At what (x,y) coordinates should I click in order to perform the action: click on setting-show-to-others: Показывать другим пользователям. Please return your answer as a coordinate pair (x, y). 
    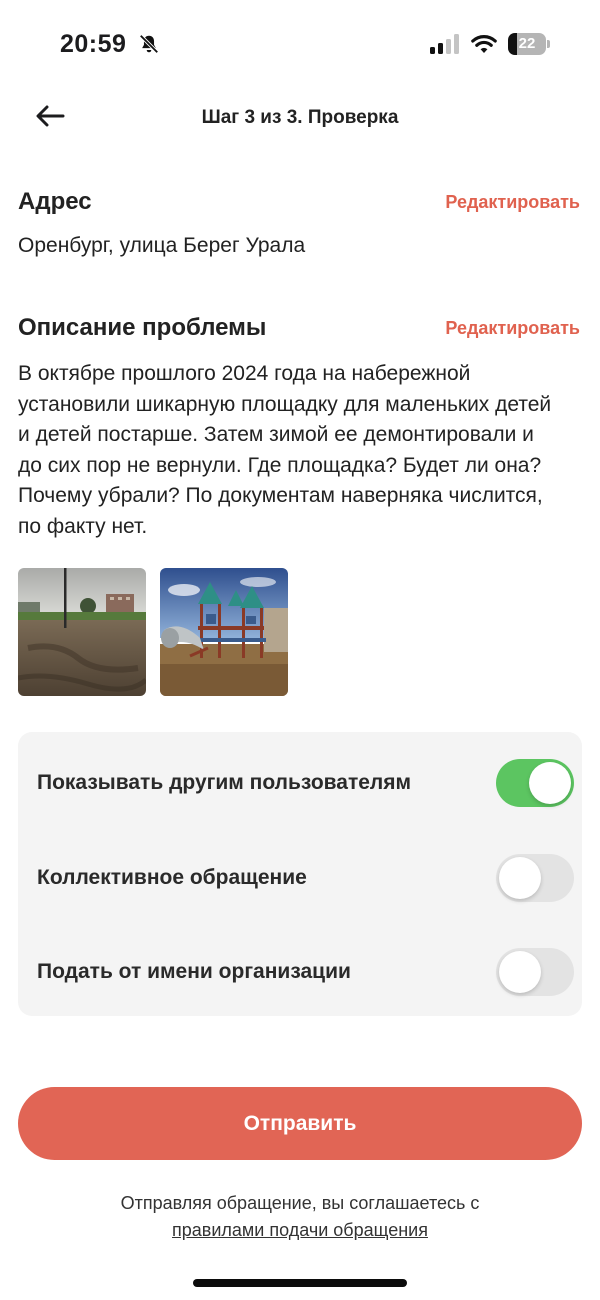
    Looking at the image, I should click on (300, 783).